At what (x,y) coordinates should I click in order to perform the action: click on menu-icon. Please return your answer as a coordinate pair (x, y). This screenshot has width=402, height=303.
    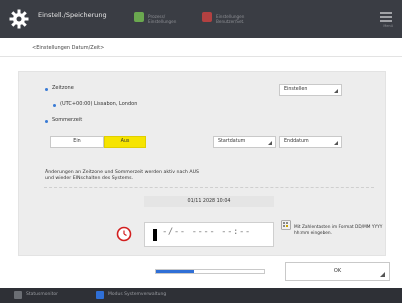
    Looking at the image, I should click on (386, 18).